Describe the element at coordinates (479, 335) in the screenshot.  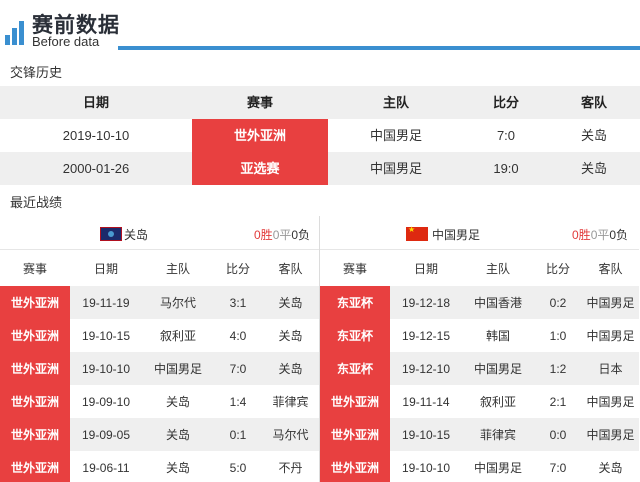
I see `table-row: 东亚杯 19-12-15 韩国 1:0 中国男足` at that location.